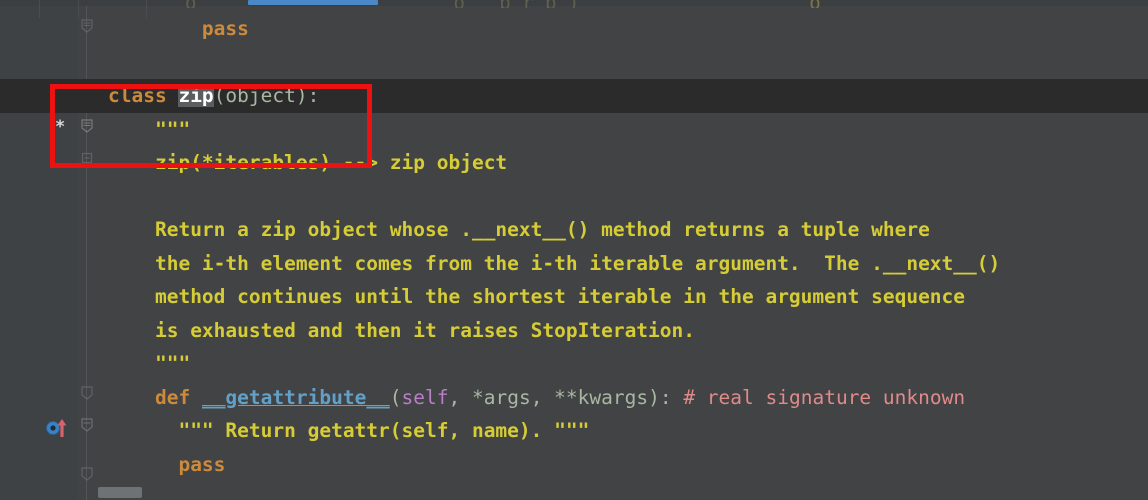 Image resolution: width=1148 pixels, height=500 pixels. What do you see at coordinates (196, 95) in the screenshot?
I see `code-token-cname: zip` at bounding box center [196, 95].